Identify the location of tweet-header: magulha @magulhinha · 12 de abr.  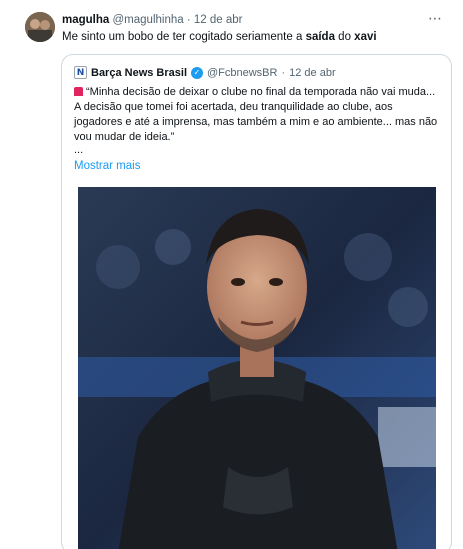
(152, 20).